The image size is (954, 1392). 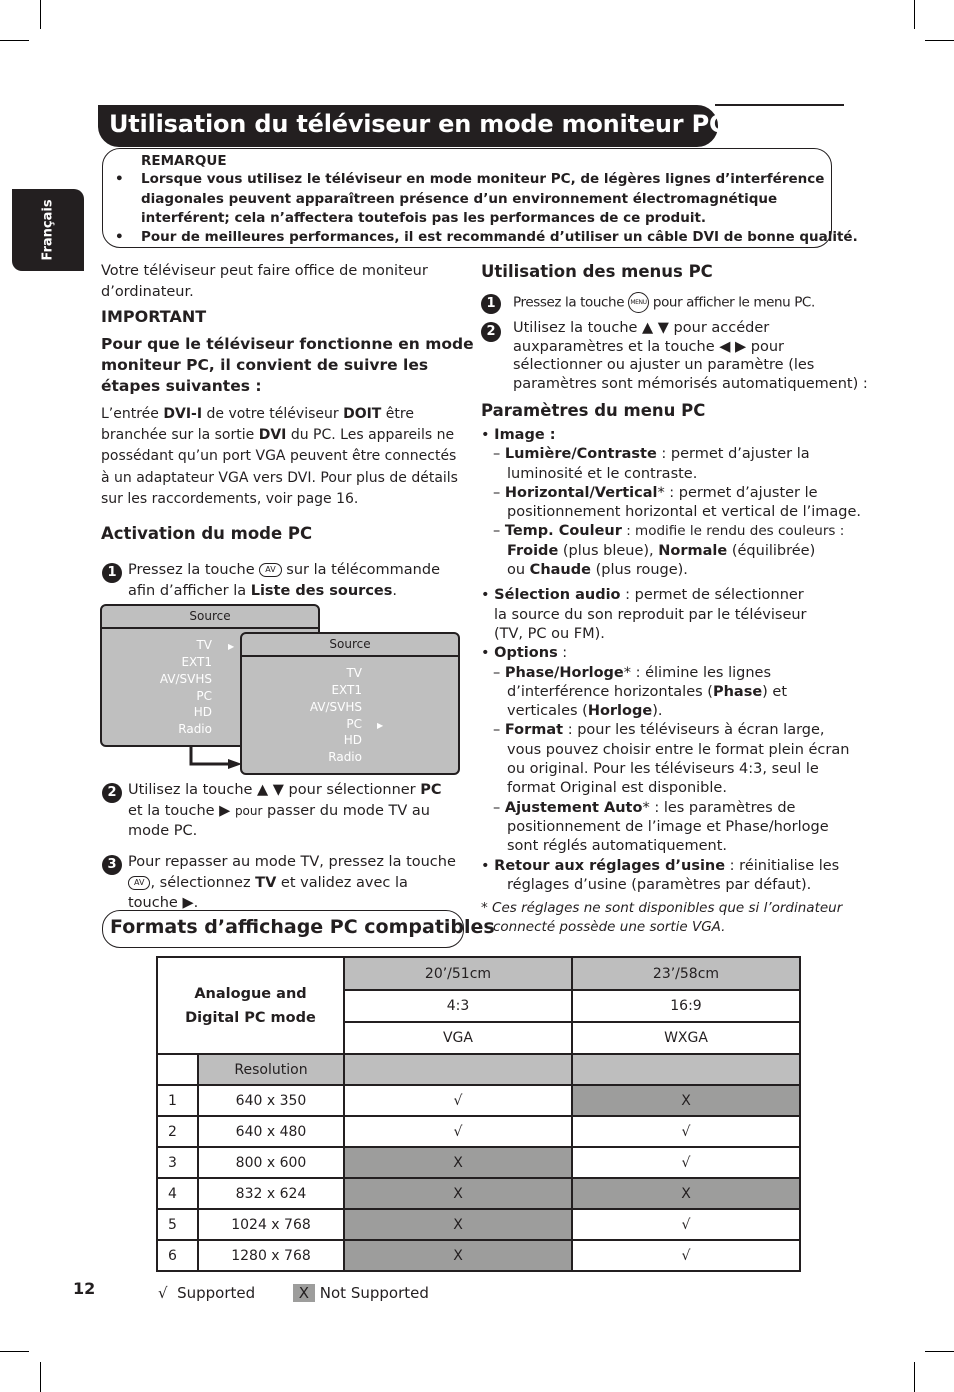 I want to click on legend: √ Supported X Not Supported, so click(x=293, y=1293).